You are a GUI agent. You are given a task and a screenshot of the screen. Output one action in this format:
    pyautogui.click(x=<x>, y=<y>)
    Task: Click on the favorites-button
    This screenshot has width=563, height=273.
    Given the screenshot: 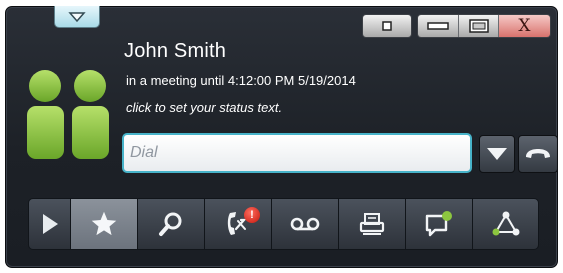 What is the action you would take?
    pyautogui.click(x=103, y=224)
    